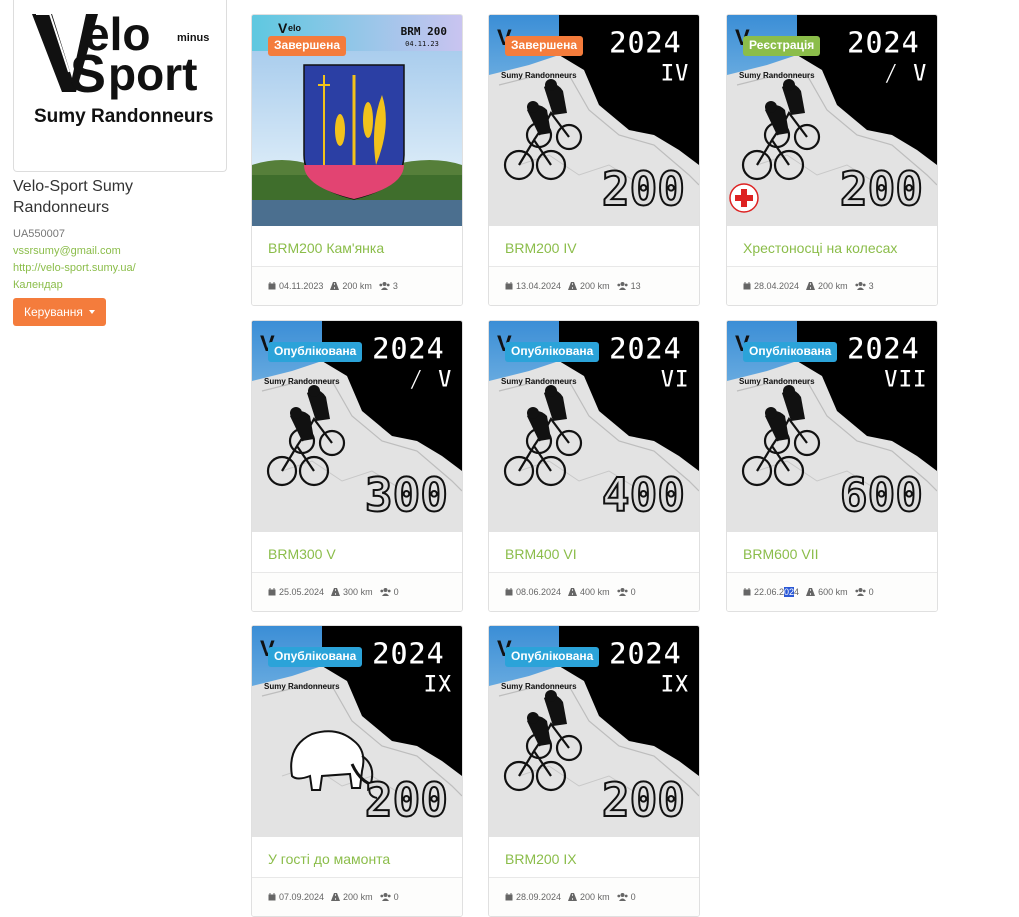 This screenshot has width=1019, height=917. I want to click on event-title-link: BRM200 IV, so click(541, 248).